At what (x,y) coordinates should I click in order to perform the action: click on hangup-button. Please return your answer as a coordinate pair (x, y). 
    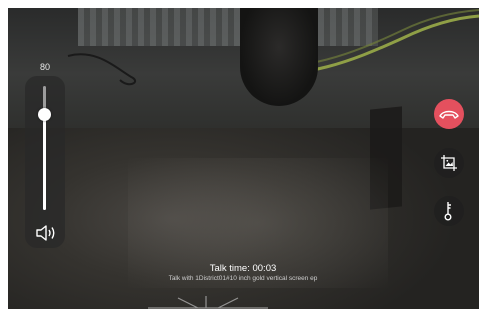
    Looking at the image, I should click on (449, 114).